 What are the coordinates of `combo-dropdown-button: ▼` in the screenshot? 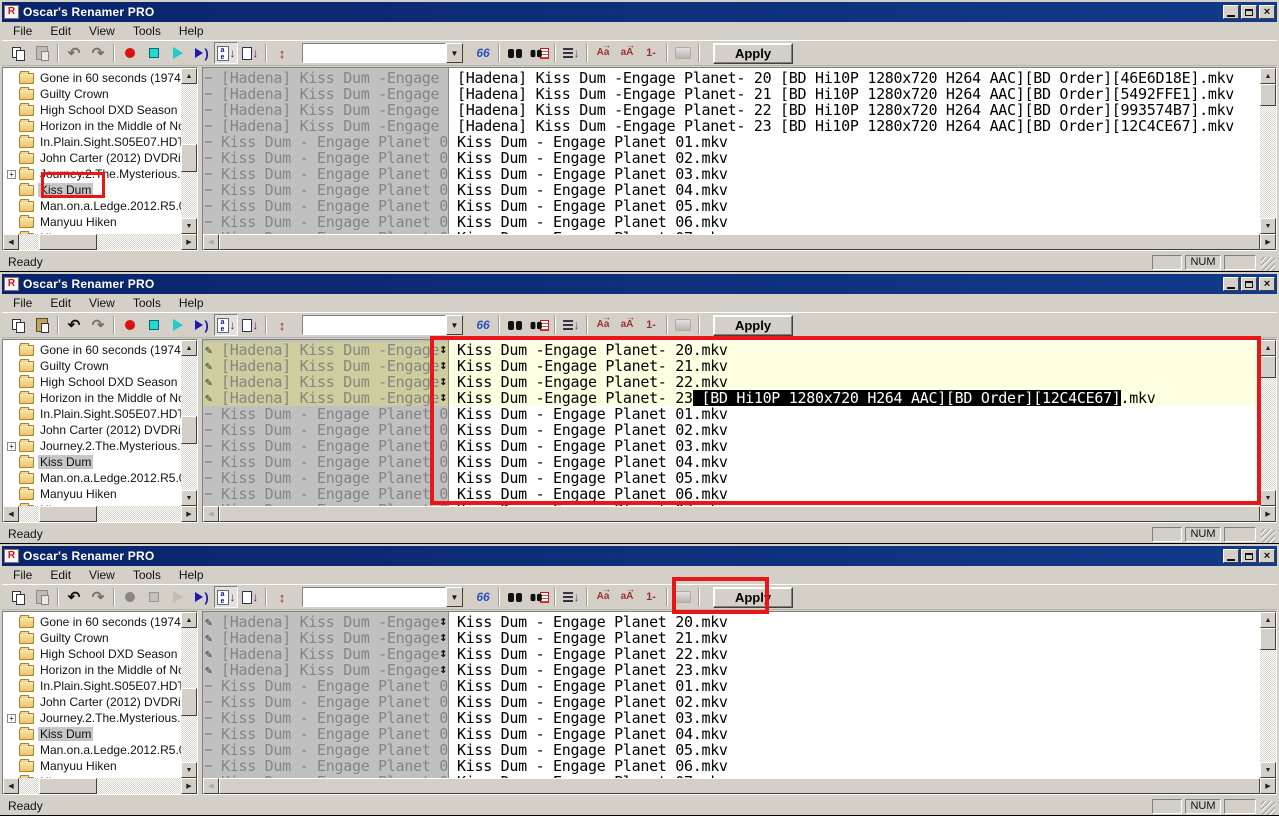 It's located at (454, 597).